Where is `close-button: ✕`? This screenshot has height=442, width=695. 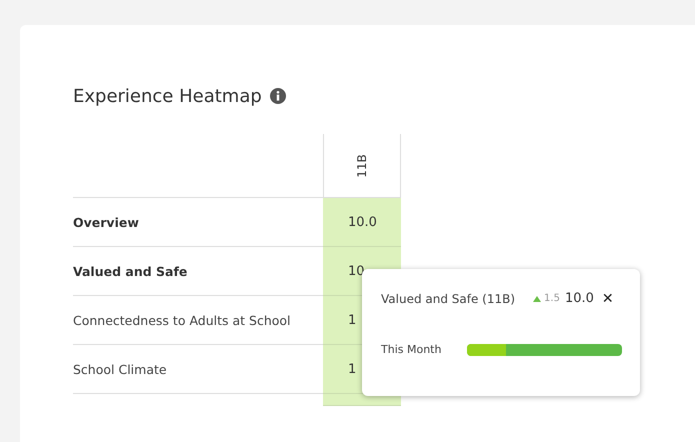 close-button: ✕ is located at coordinates (608, 299).